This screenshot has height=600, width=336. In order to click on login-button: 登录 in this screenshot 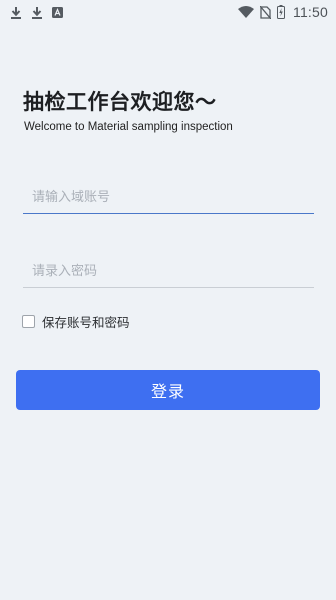, I will do `click(168, 390)`.